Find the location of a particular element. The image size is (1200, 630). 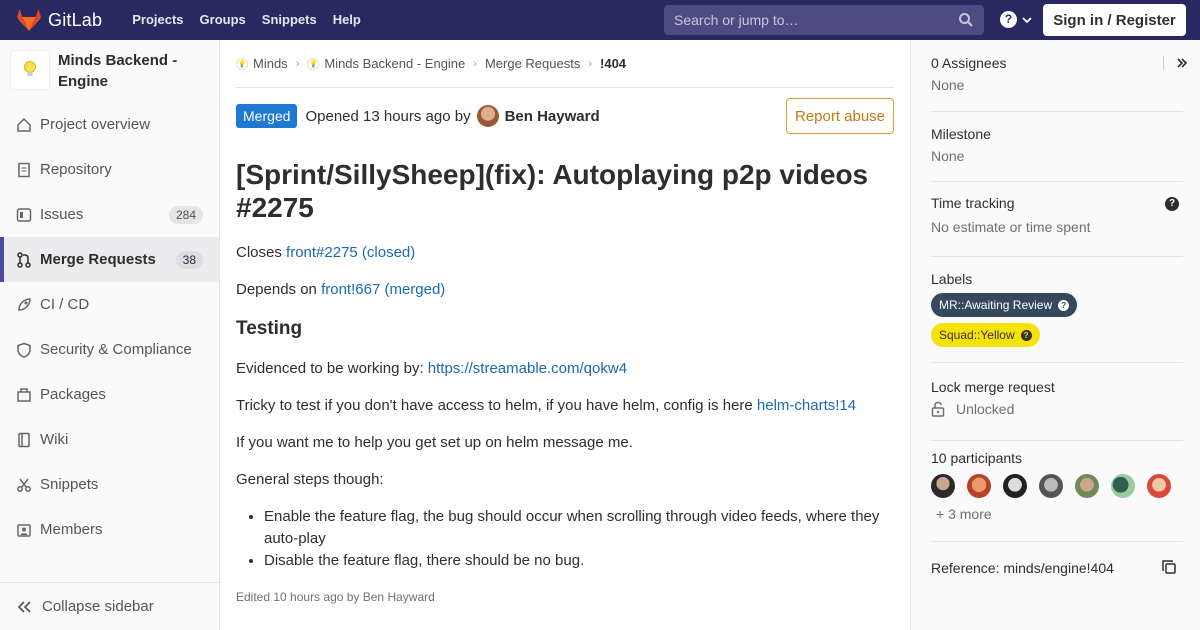

opened-text: Opened 13 hours ago by is located at coordinates (388, 116).